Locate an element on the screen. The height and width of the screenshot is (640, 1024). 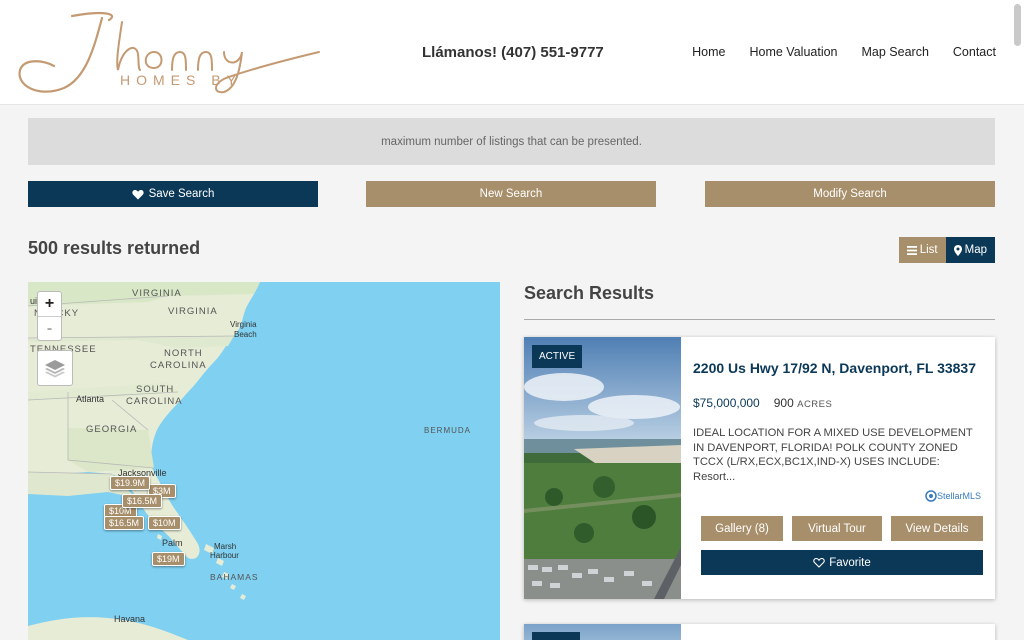
list-icon is located at coordinates (911, 250).